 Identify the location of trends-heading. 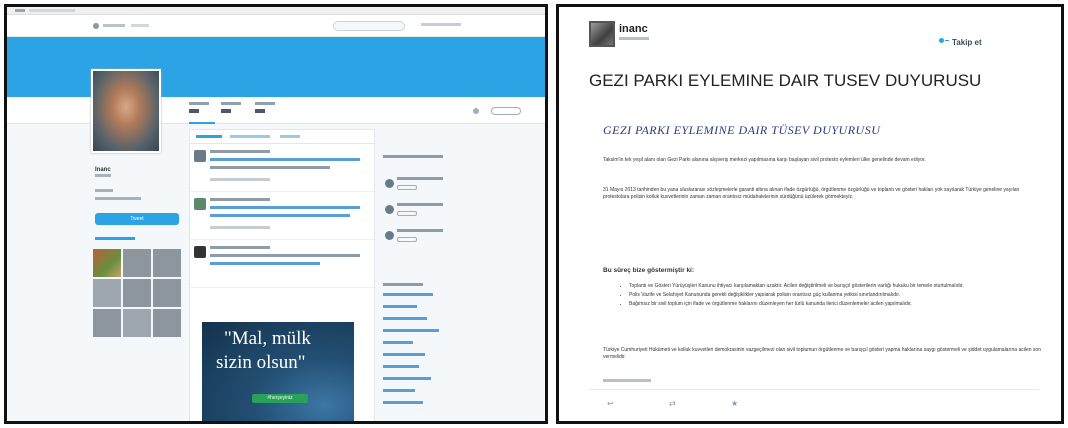
(403, 284).